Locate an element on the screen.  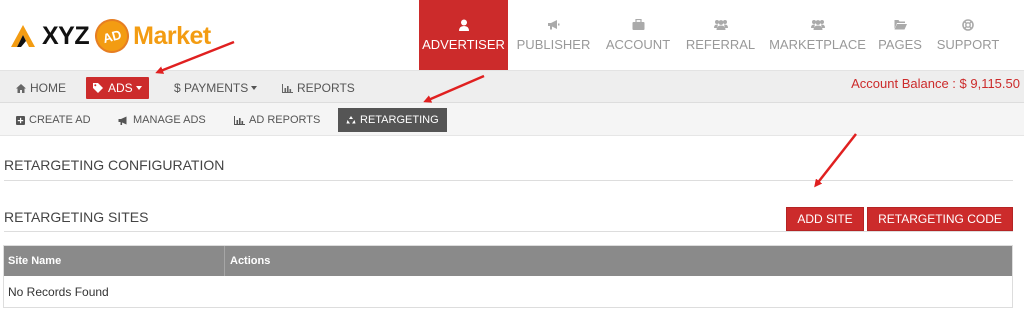
subnav-payments-label: $ PAYMENTS is located at coordinates (211, 88).